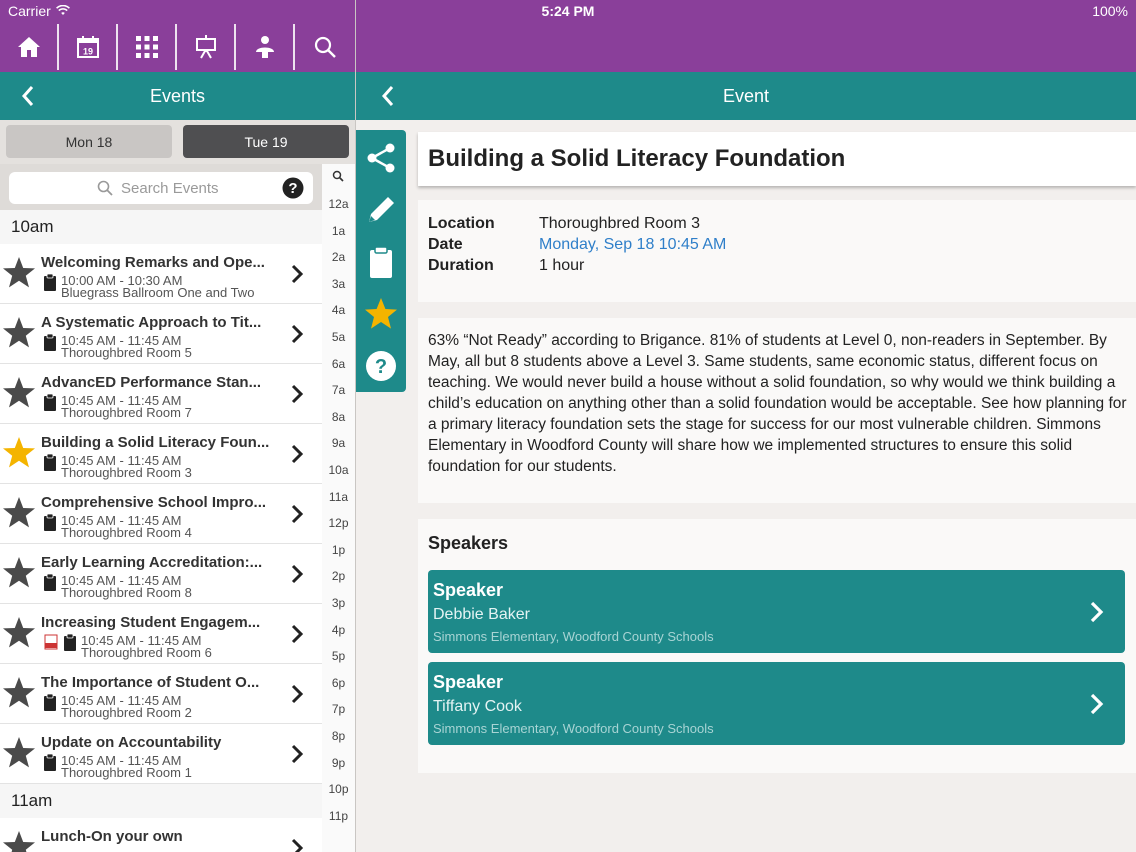 This screenshot has width=1136, height=852. What do you see at coordinates (637, 158) in the screenshot?
I see `event-title: Building a Solid Literacy Foundation` at bounding box center [637, 158].